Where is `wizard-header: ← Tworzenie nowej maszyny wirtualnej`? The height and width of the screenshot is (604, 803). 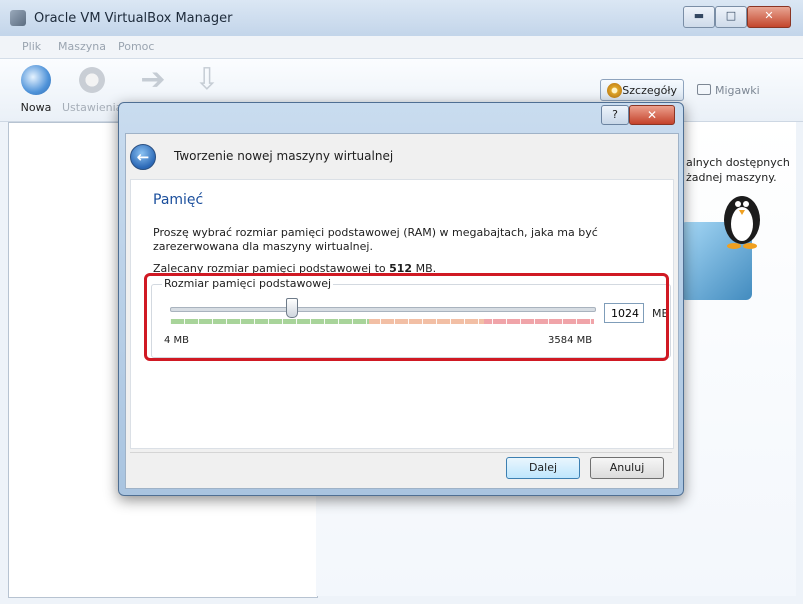
wizard-header: ← Tworzenie nowej maszyny wirtualnej is located at coordinates (402, 156).